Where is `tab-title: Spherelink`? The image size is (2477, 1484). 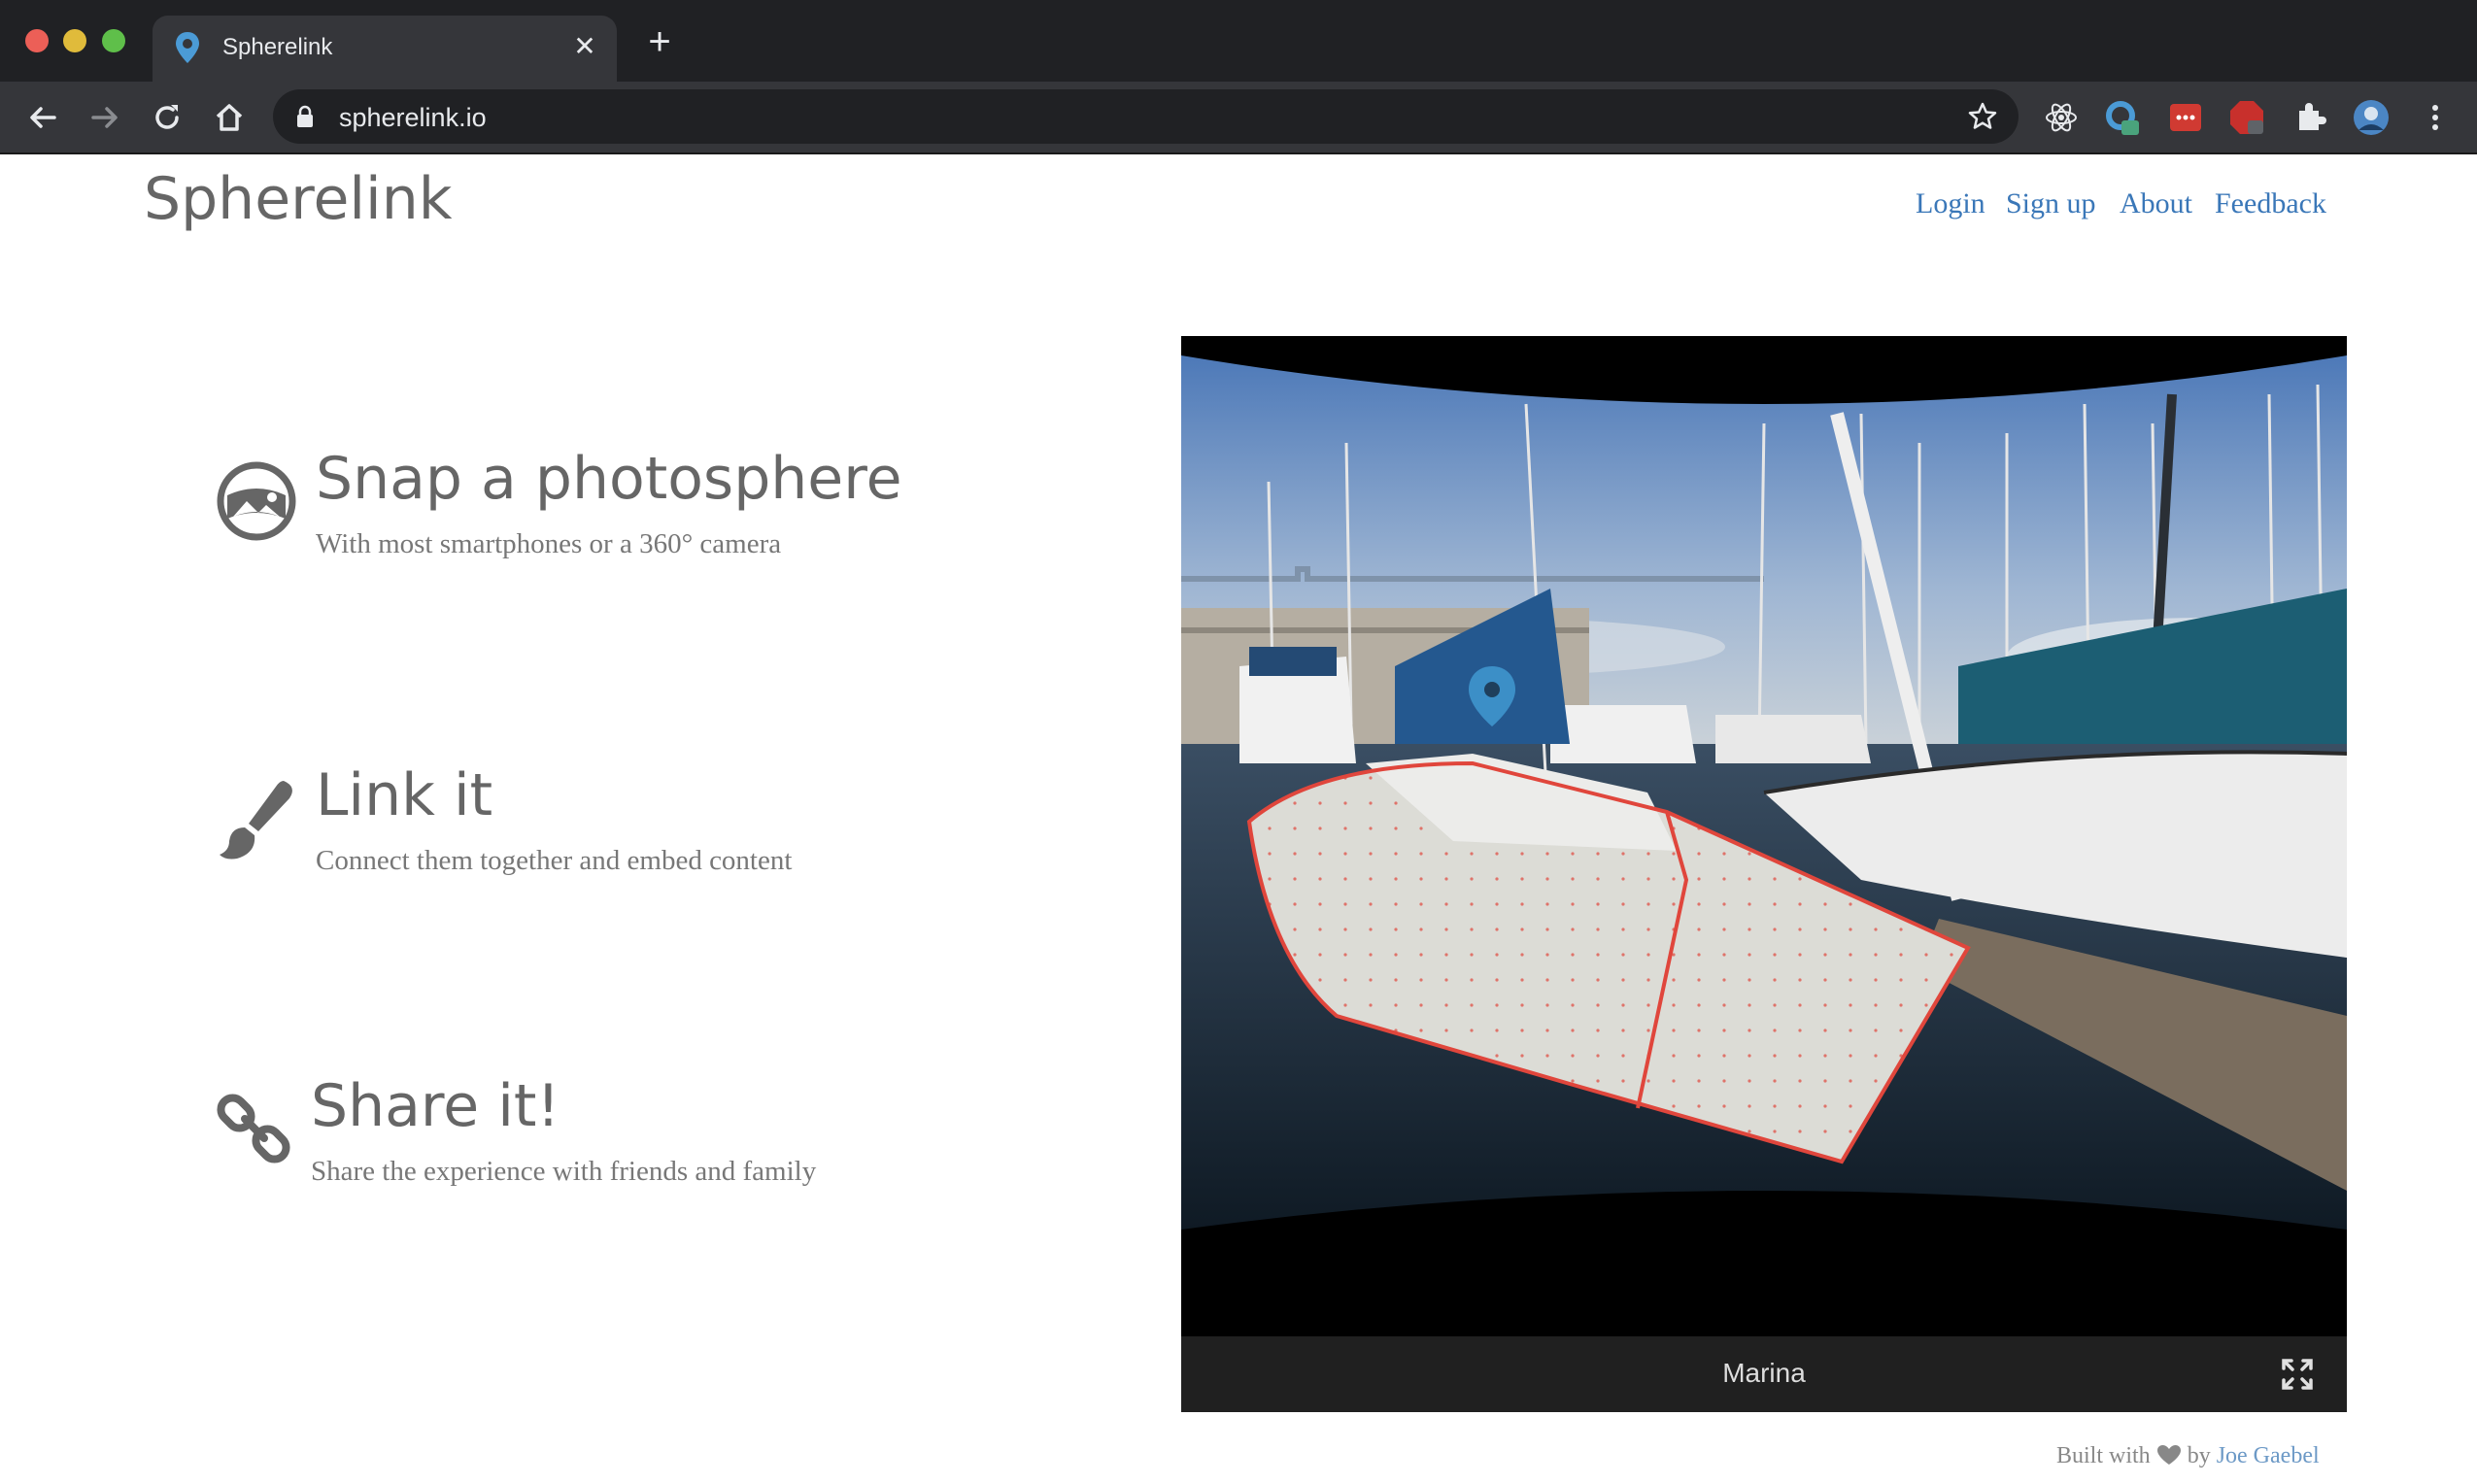 tab-title: Spherelink is located at coordinates (277, 47).